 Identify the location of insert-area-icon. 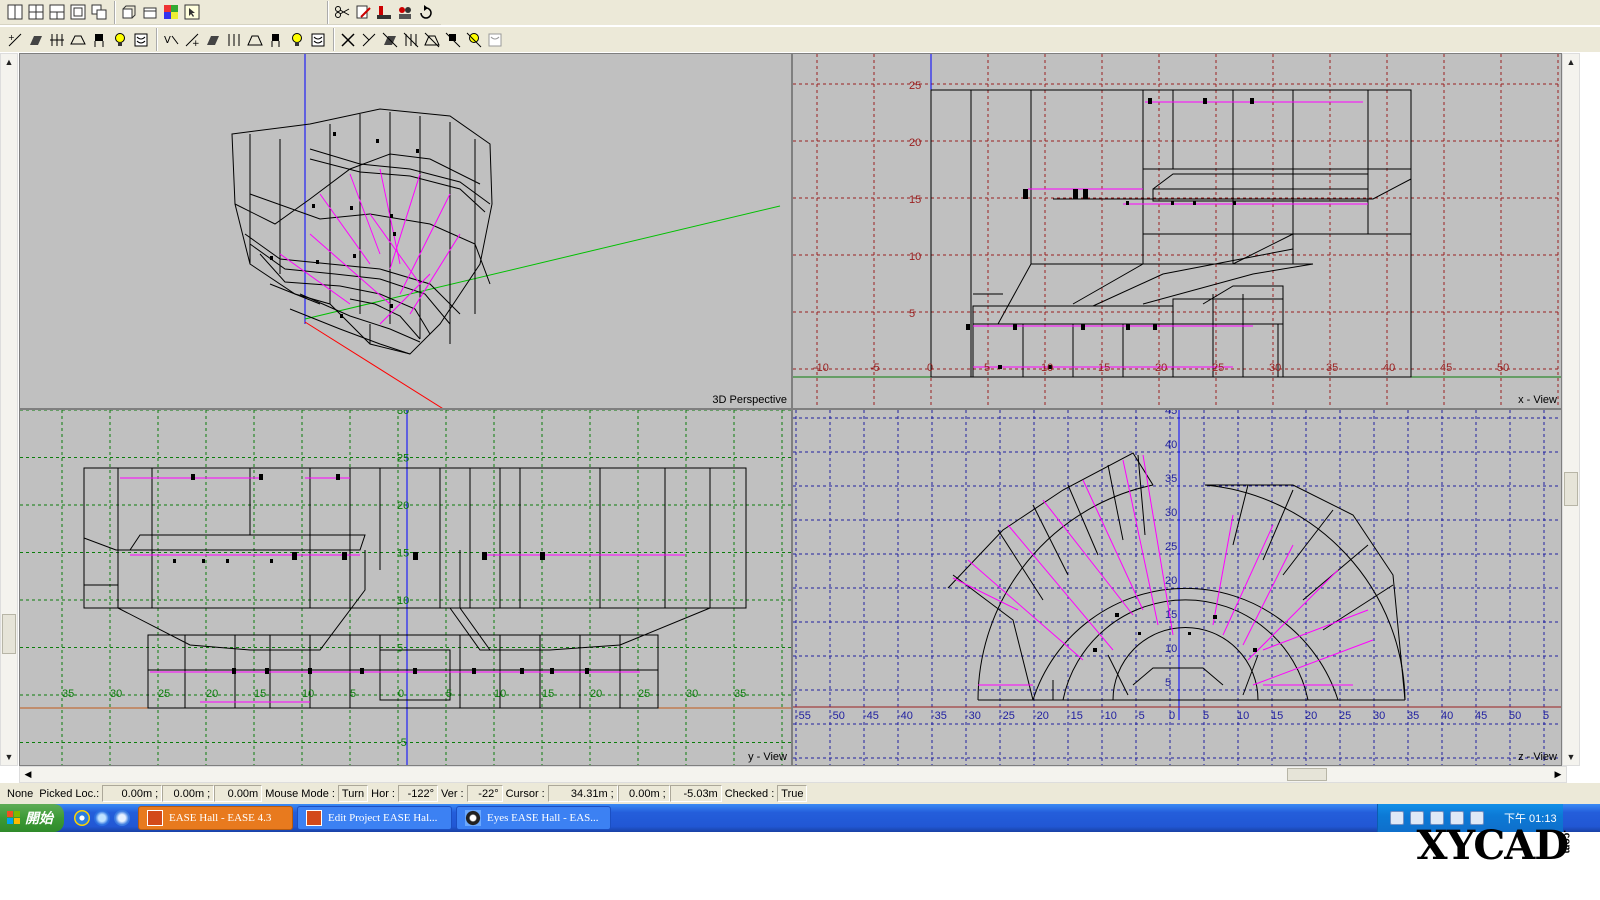
(78, 40).